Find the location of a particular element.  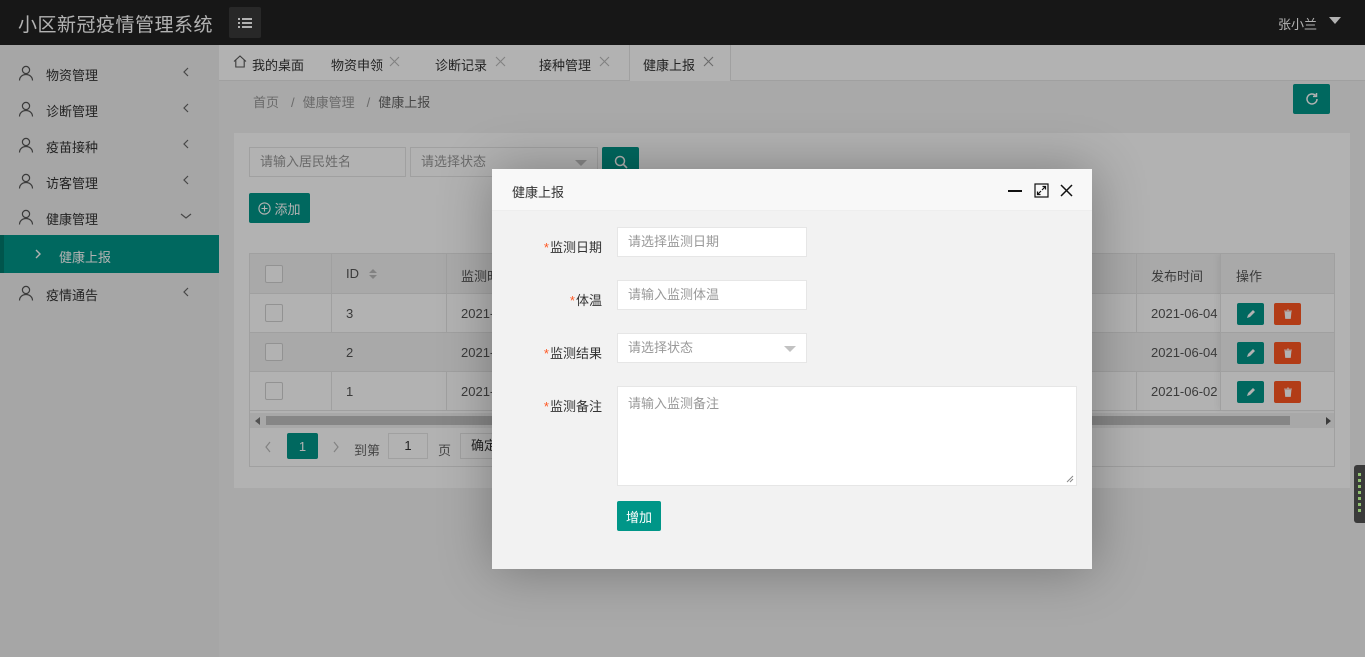

monitor-date-input: 请选择监测日期 is located at coordinates (712, 242).